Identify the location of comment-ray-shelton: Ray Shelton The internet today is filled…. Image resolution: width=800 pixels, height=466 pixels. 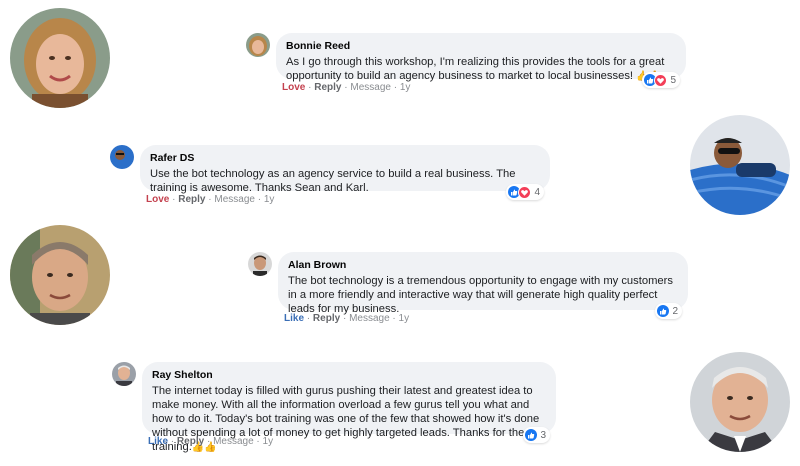
(337, 408).